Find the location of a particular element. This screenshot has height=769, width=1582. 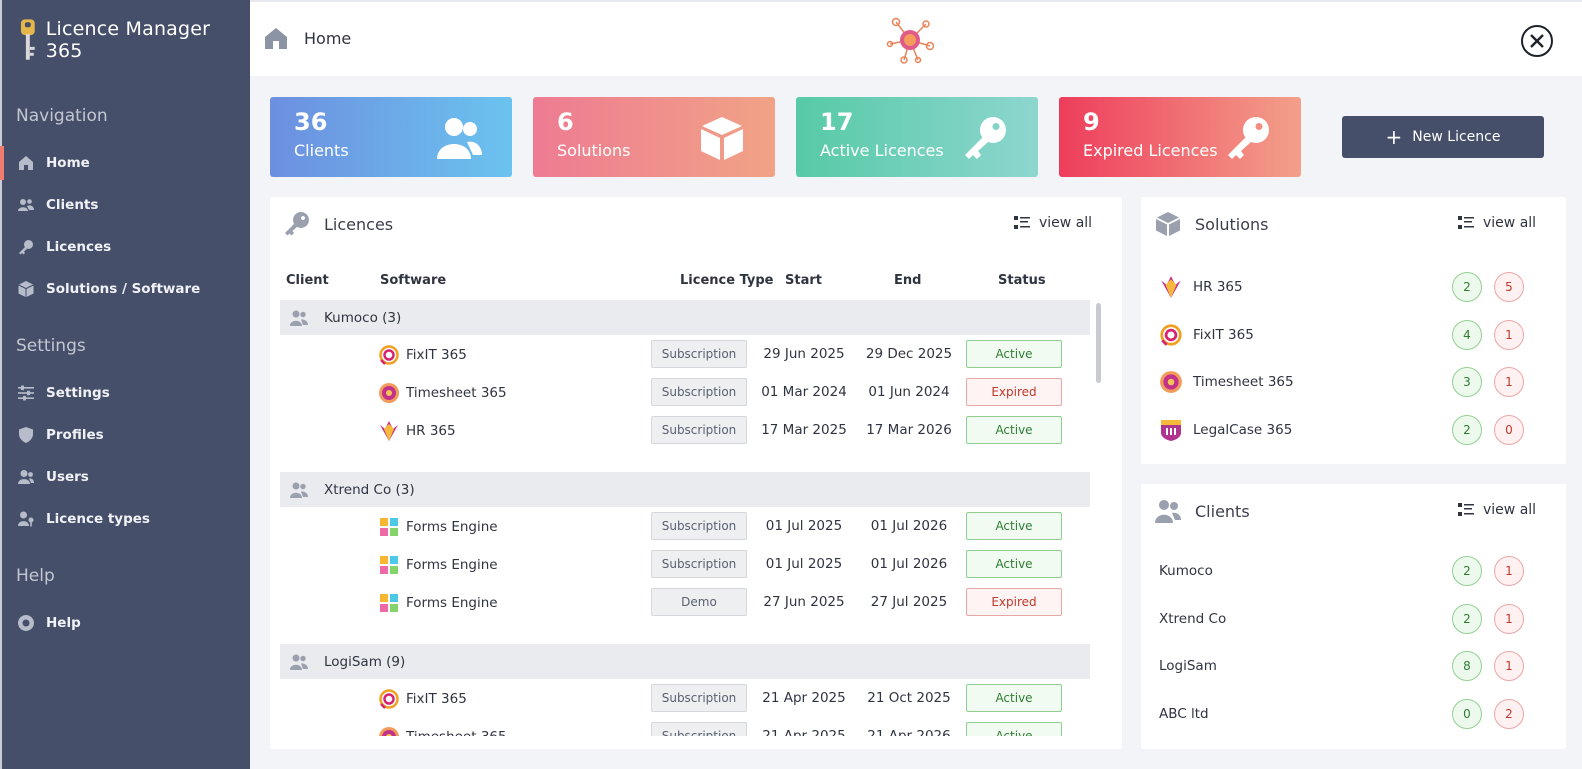

user-group-icon is located at coordinates (26, 477).